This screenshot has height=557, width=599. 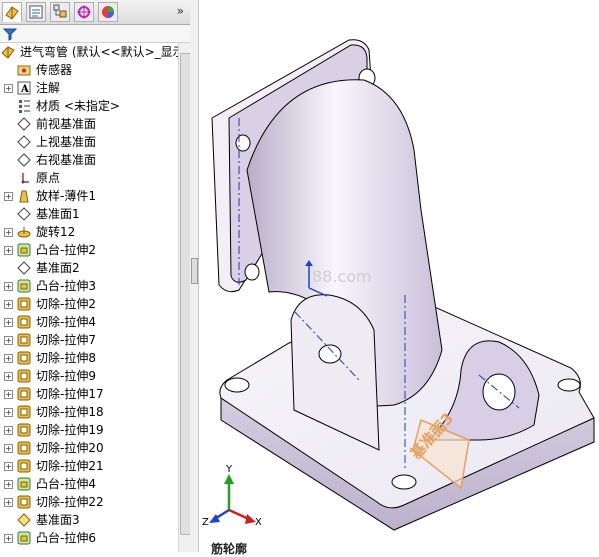 I want to click on configuration-manager-tab-icon, so click(x=60, y=11).